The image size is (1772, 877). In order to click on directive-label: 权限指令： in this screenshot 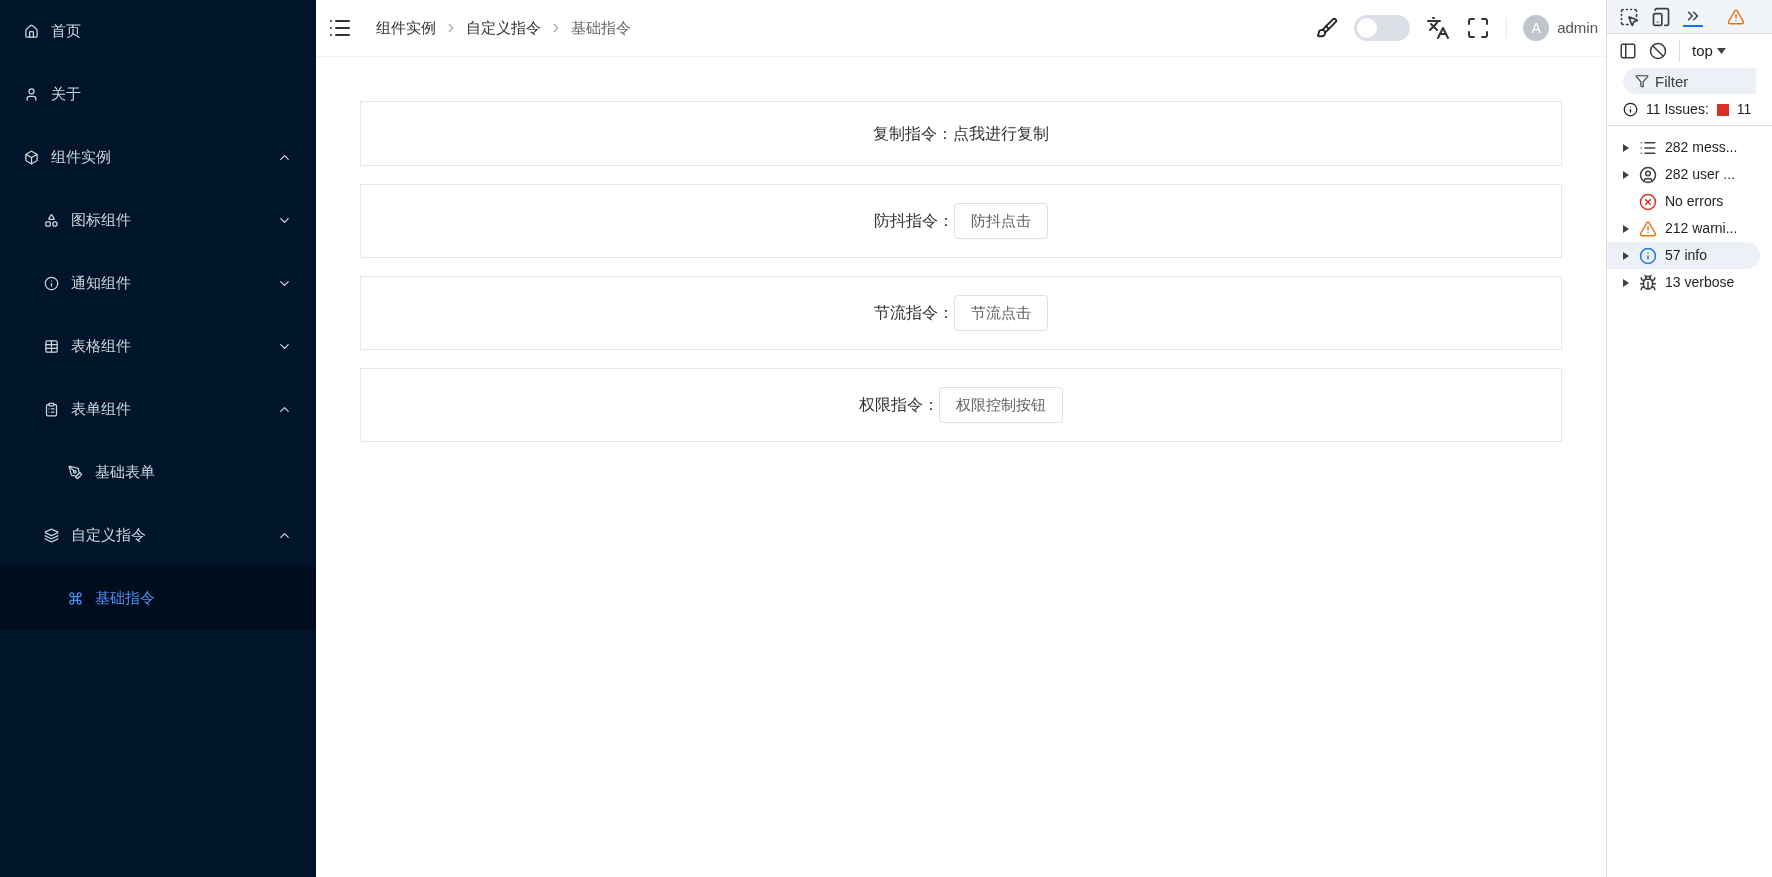, I will do `click(899, 405)`.